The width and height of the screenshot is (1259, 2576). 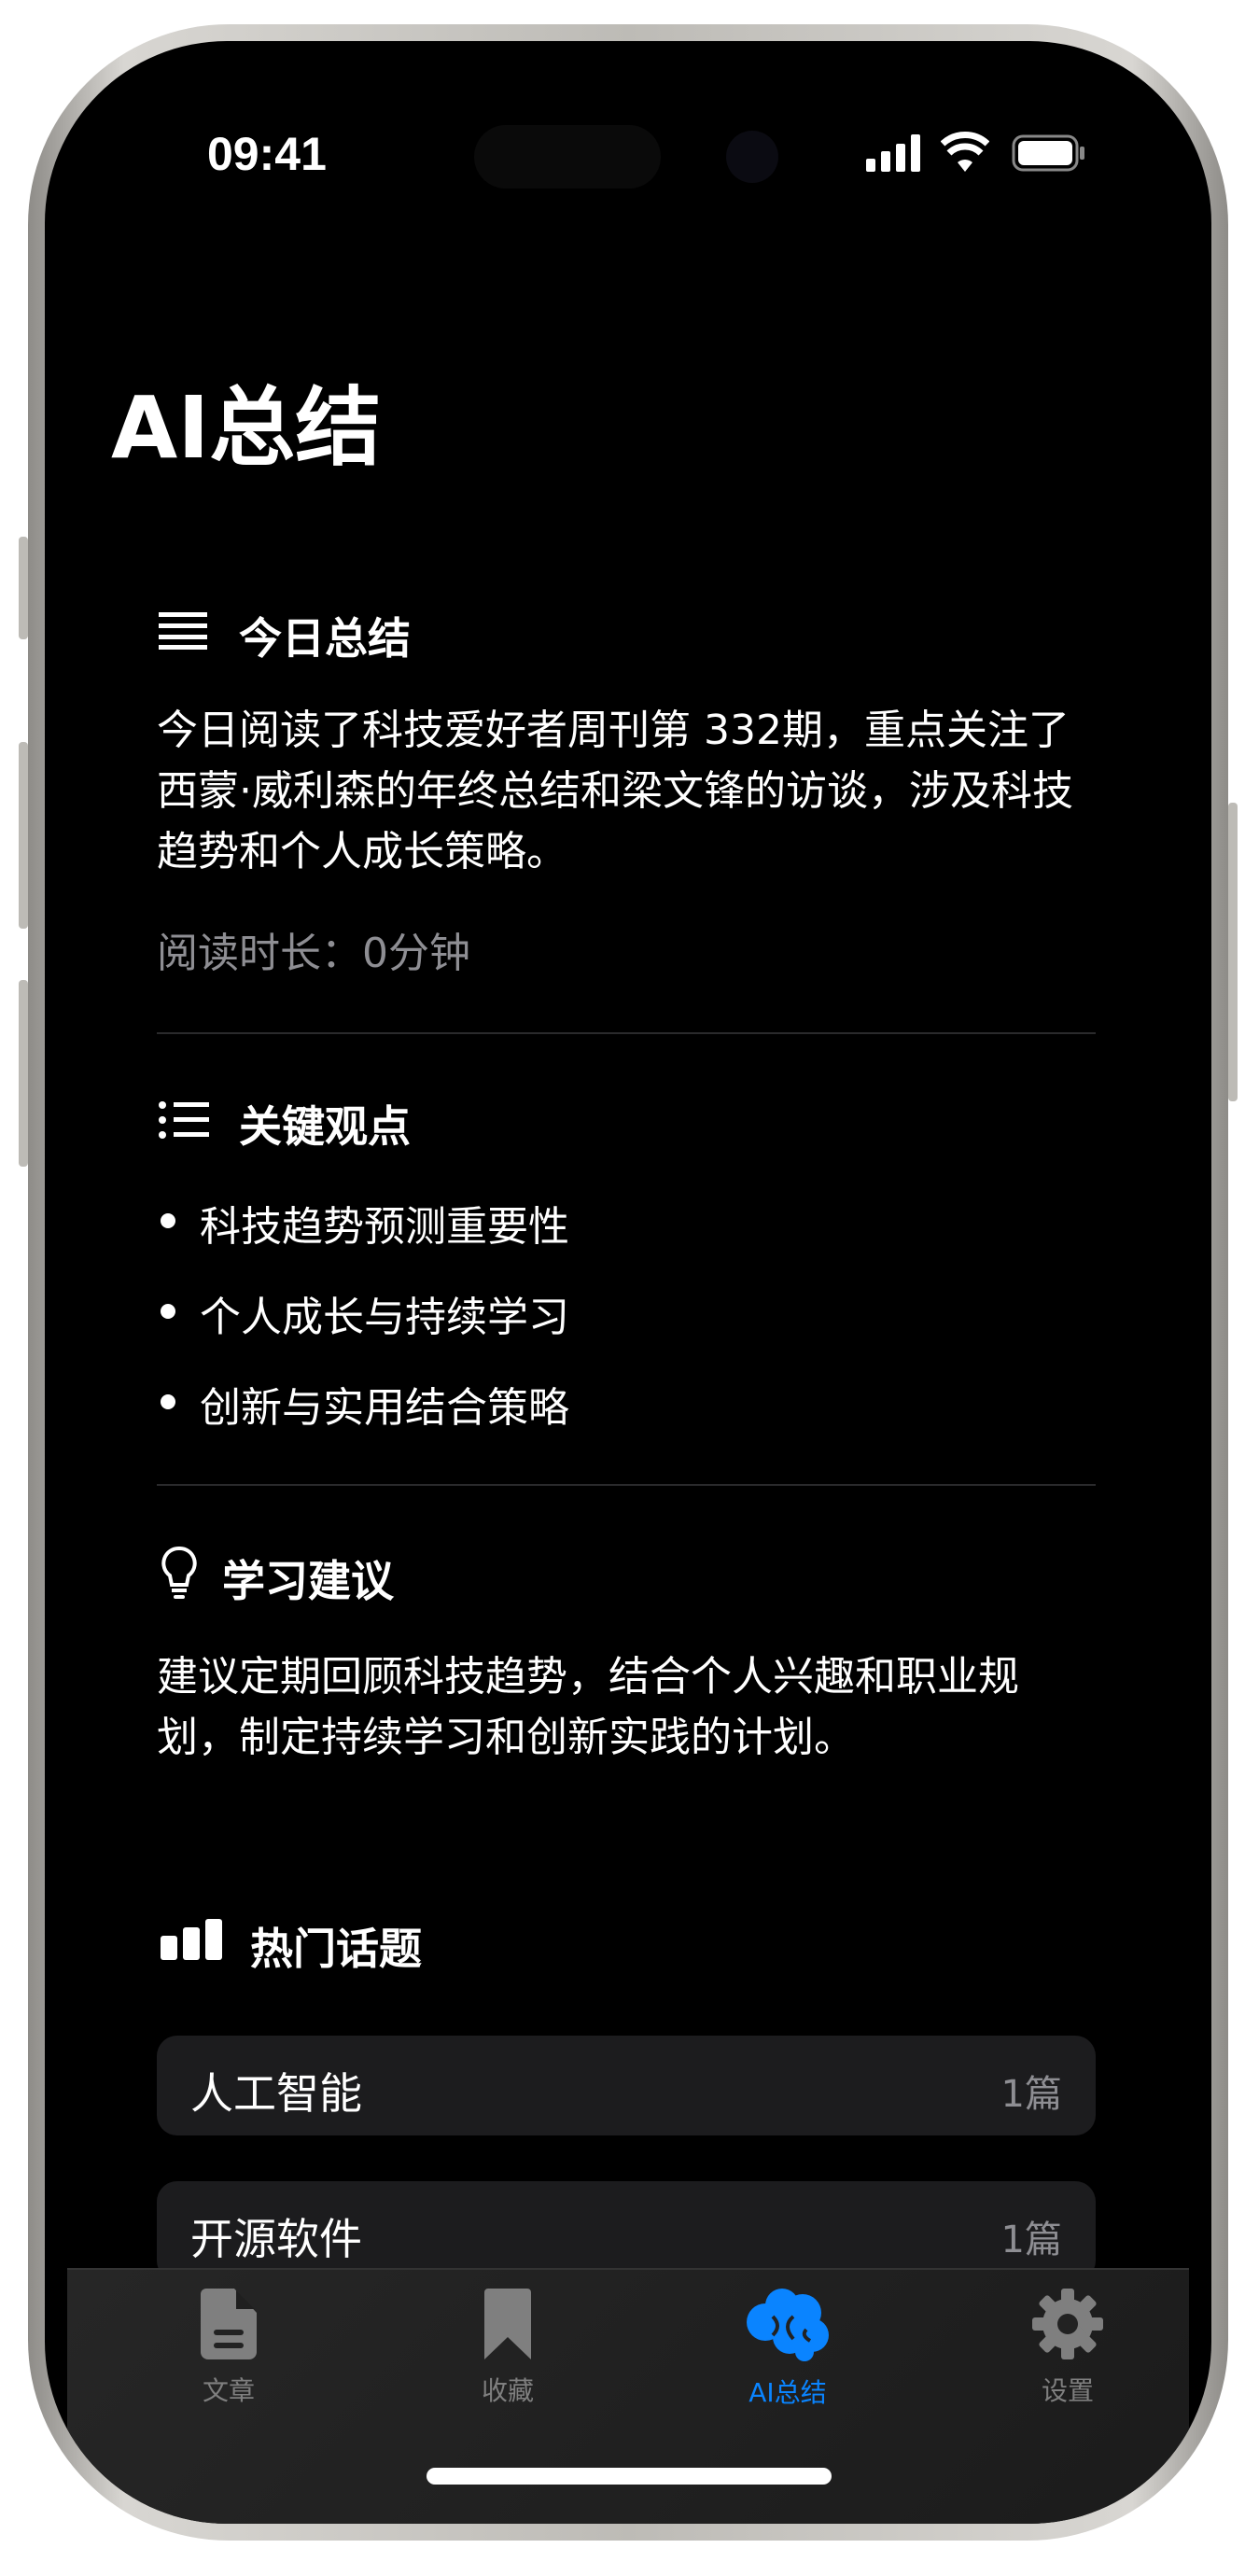 What do you see at coordinates (325, 1126) in the screenshot?
I see `key-points-heading: 关键观点` at bounding box center [325, 1126].